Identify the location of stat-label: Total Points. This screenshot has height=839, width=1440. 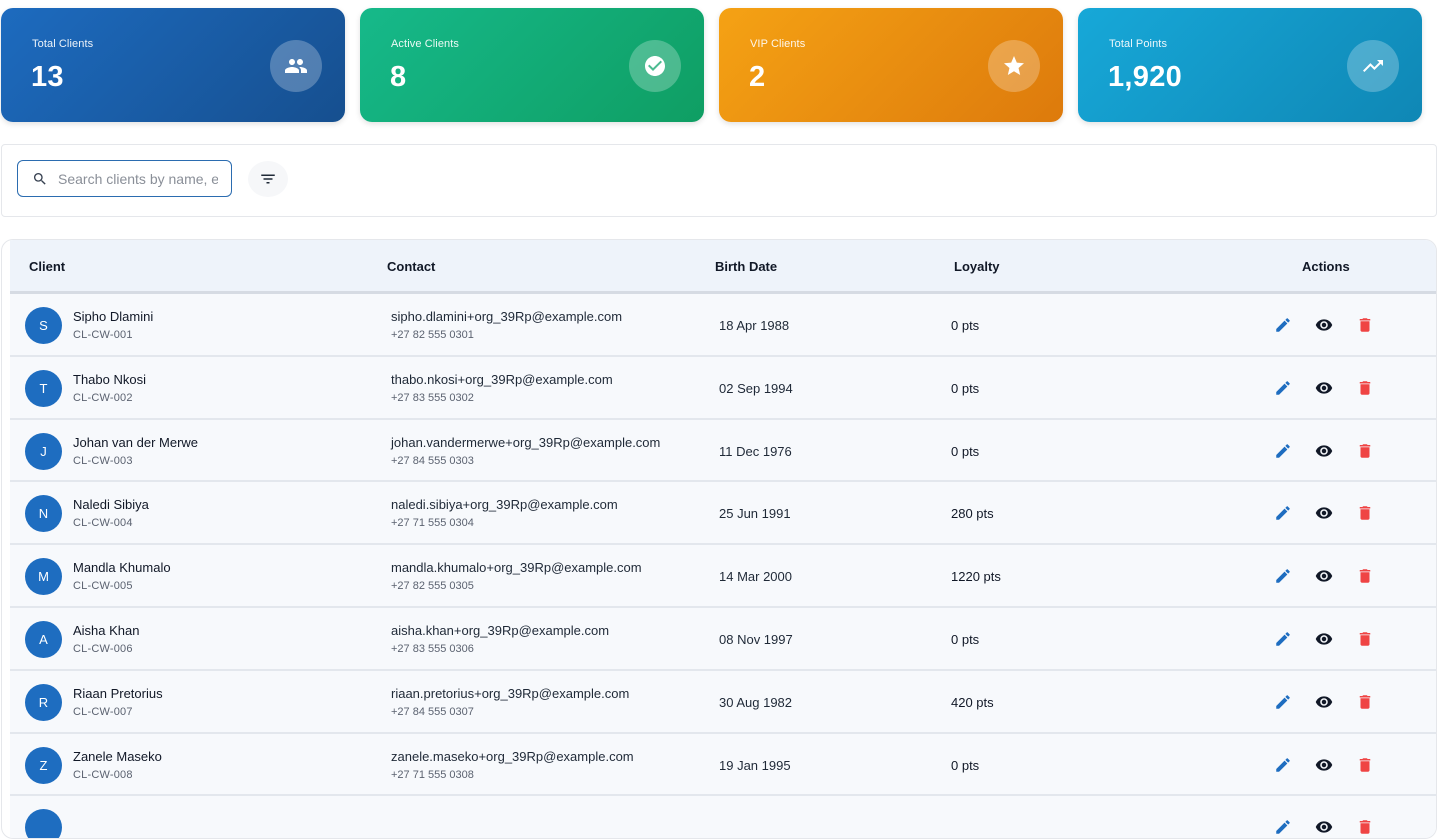
(1138, 44).